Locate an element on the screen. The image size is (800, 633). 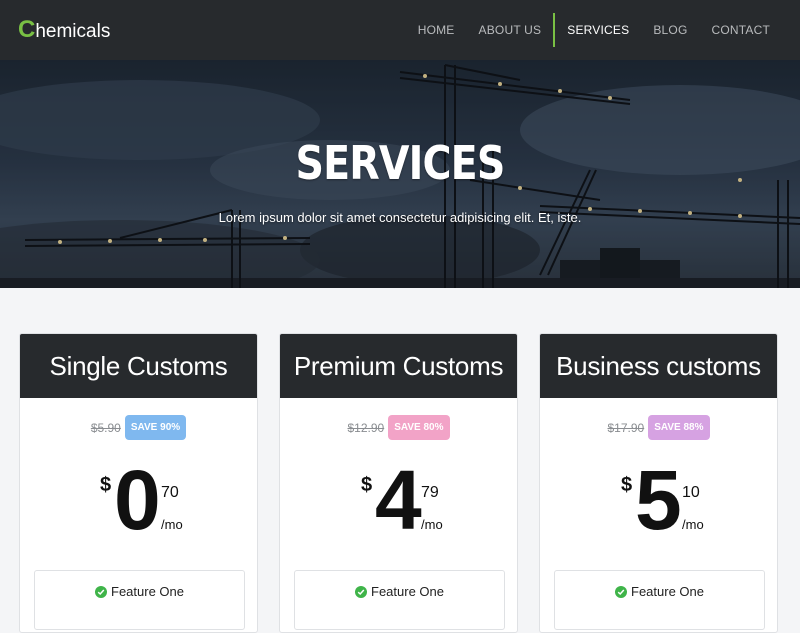
old-price: $5.90 is located at coordinates (105, 427).